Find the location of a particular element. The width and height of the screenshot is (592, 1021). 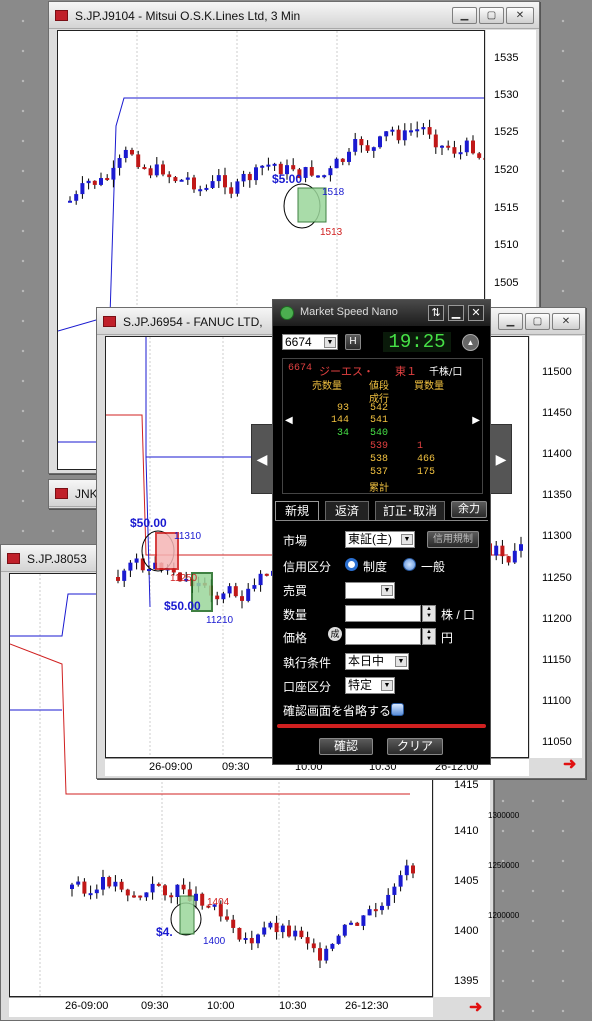

quantity-label: 数量 is located at coordinates (295, 615).